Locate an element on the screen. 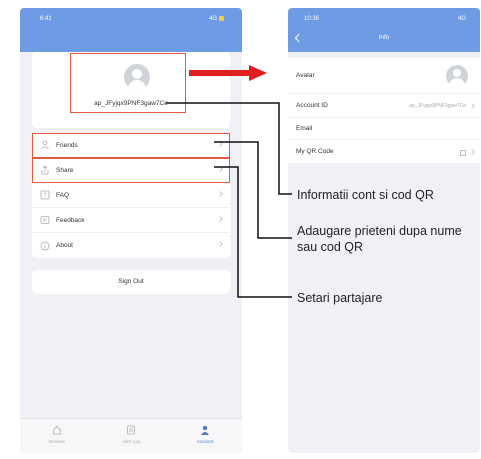  row-label: Avatar is located at coordinates (305, 75).